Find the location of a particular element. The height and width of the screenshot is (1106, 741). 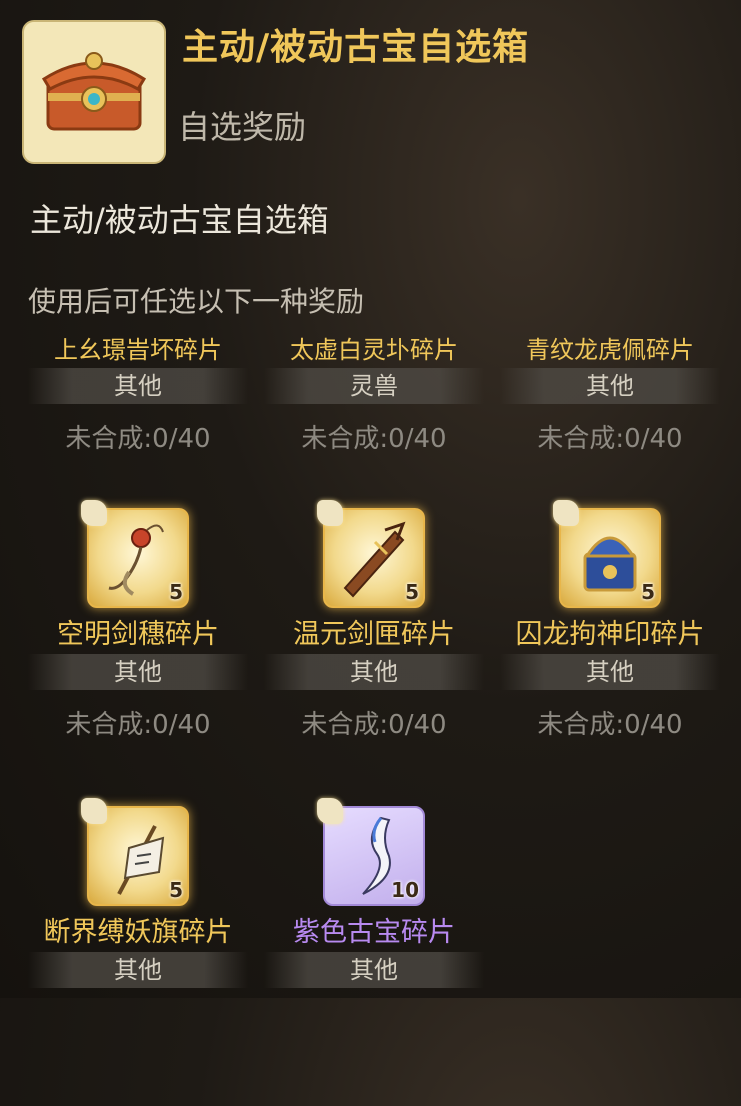

reward-name: 囚龙拘神印碎片 is located at coordinates (610, 634).